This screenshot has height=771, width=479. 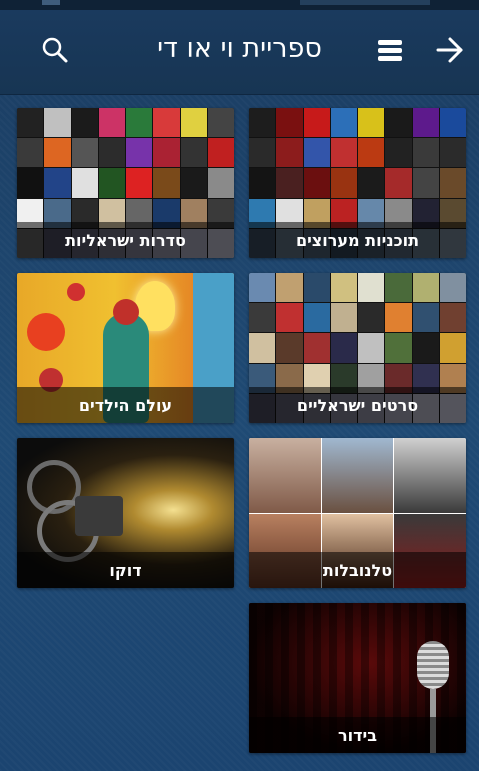 I want to click on category-label: דוקו, so click(x=125, y=570).